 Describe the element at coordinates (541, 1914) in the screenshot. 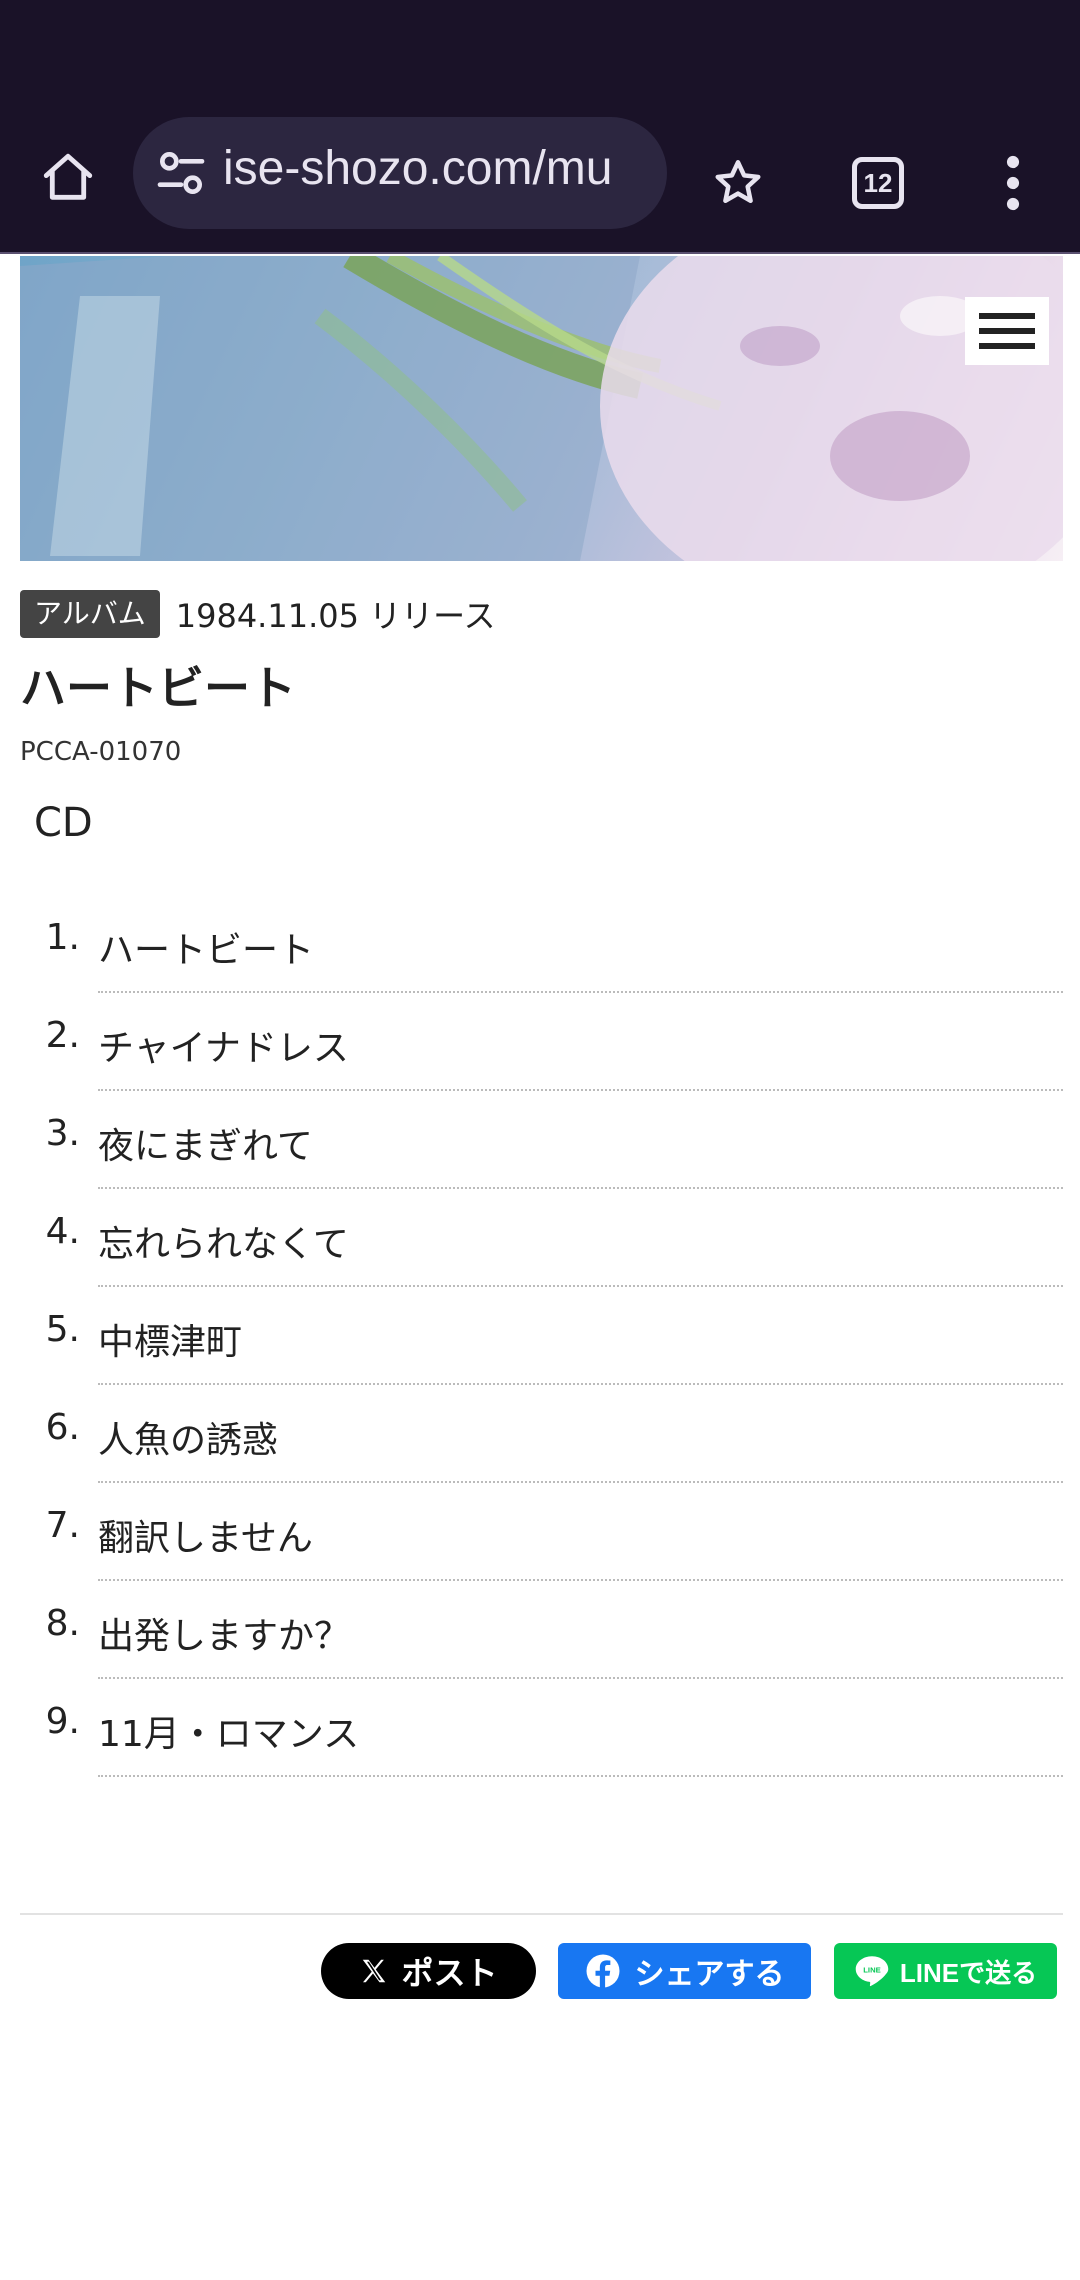

I see `footer-divider` at that location.